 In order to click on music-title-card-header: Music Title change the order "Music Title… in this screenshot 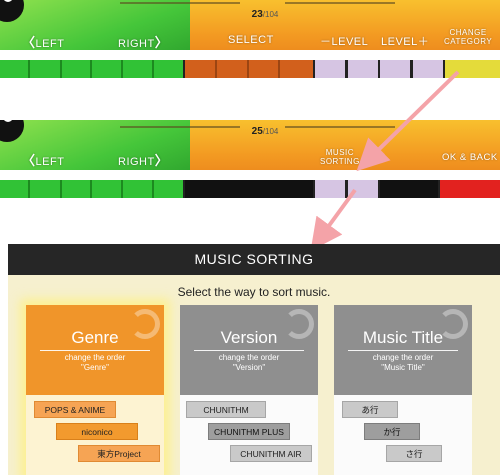, I will do `click(403, 350)`.